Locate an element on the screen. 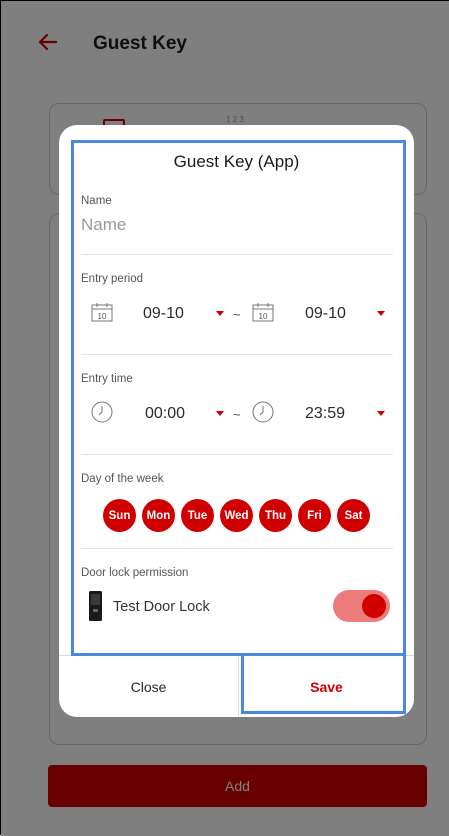 This screenshot has height=836, width=449. door-lock-permission-toggle is located at coordinates (361, 606).